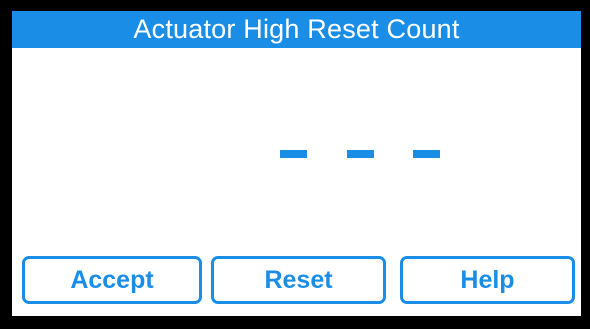 Image resolution: width=590 pixels, height=329 pixels. What do you see at coordinates (112, 280) in the screenshot?
I see `accept-button: Accept` at bounding box center [112, 280].